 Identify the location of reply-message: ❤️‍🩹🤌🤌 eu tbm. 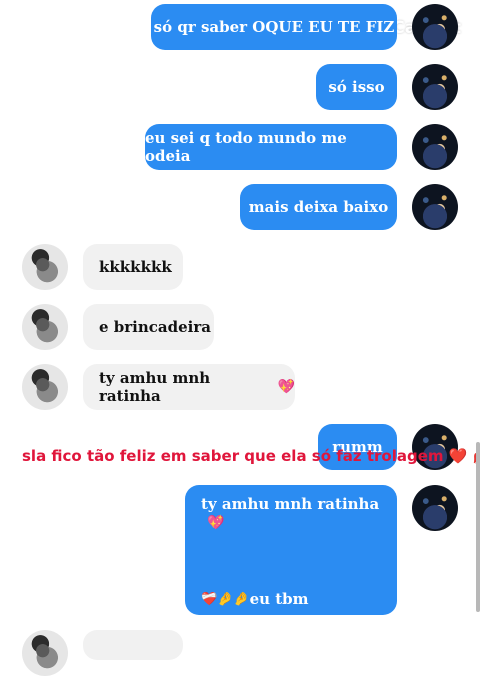
(255, 599).